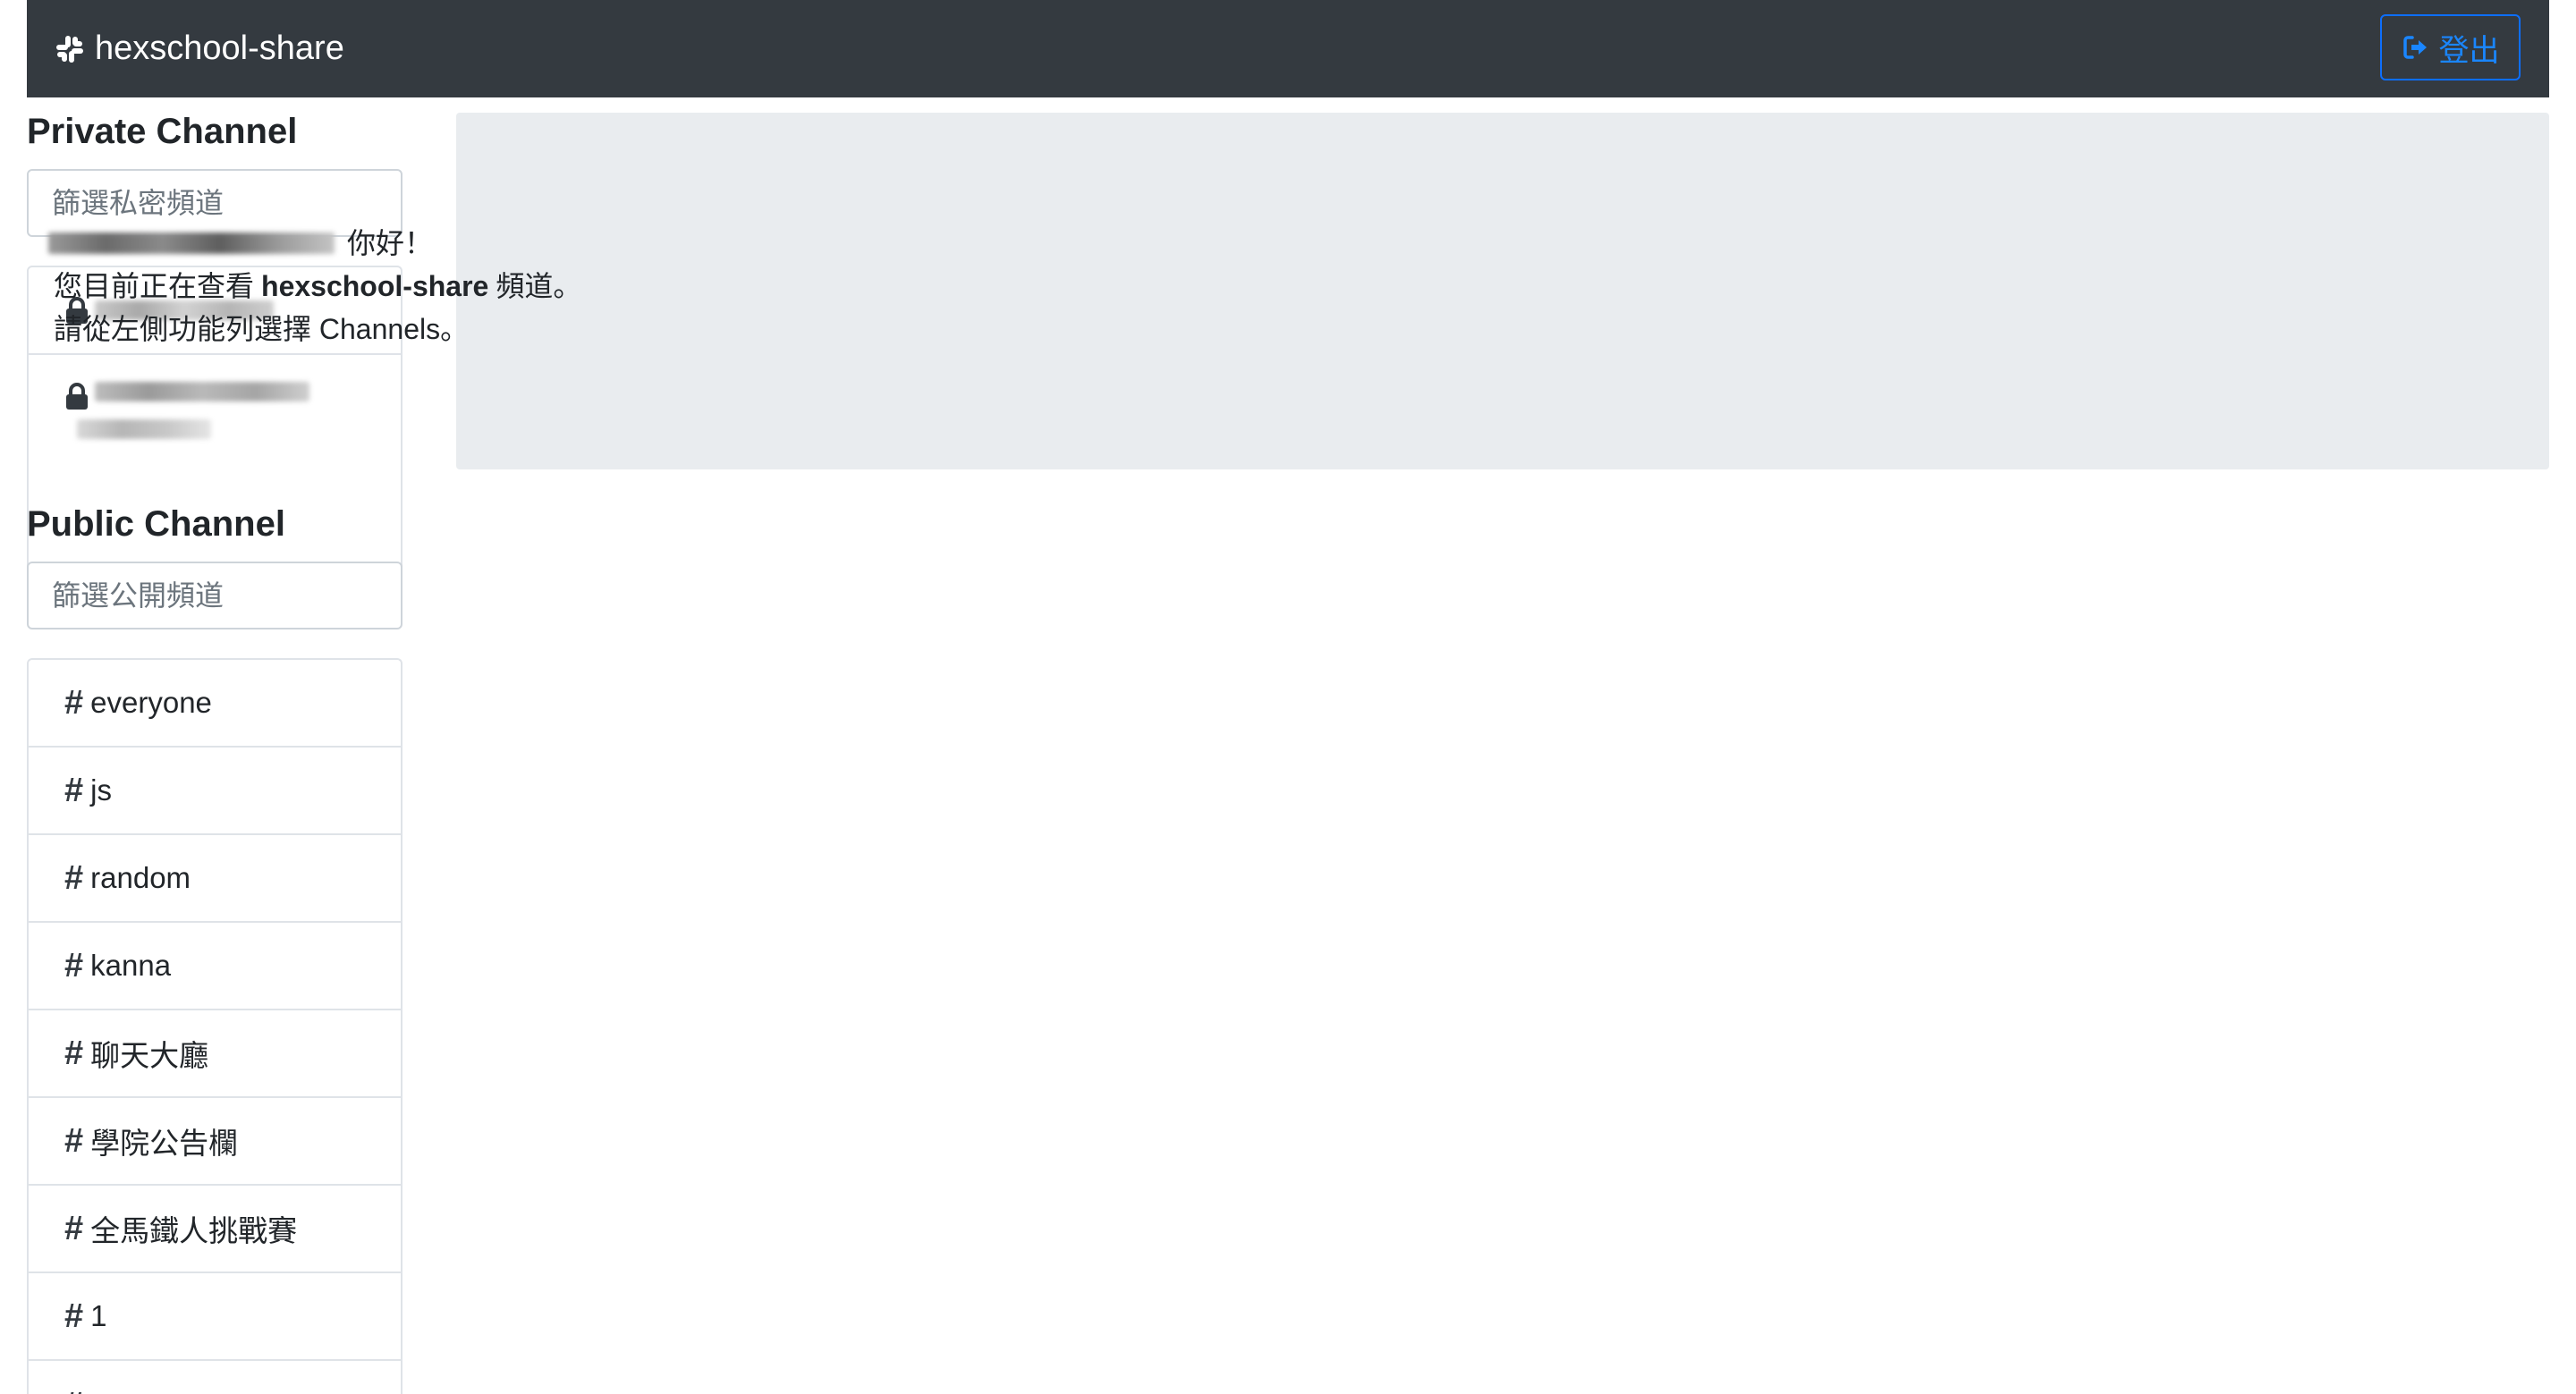 The height and width of the screenshot is (1394, 2576). Describe the element at coordinates (215, 1054) in the screenshot. I see `public-channel-item: # 聊天大廳` at that location.